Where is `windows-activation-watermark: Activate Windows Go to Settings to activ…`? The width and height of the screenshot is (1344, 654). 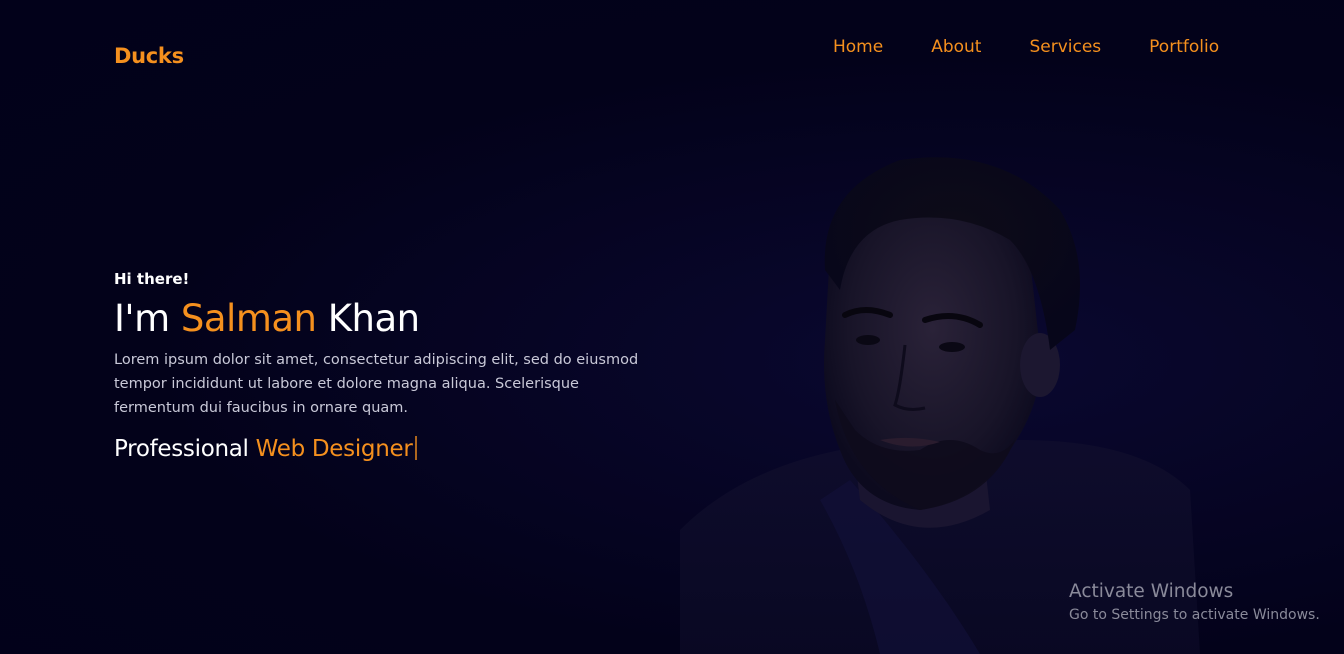
windows-activation-watermark: Activate Windows Go to Settings to activ… is located at coordinates (1194, 604).